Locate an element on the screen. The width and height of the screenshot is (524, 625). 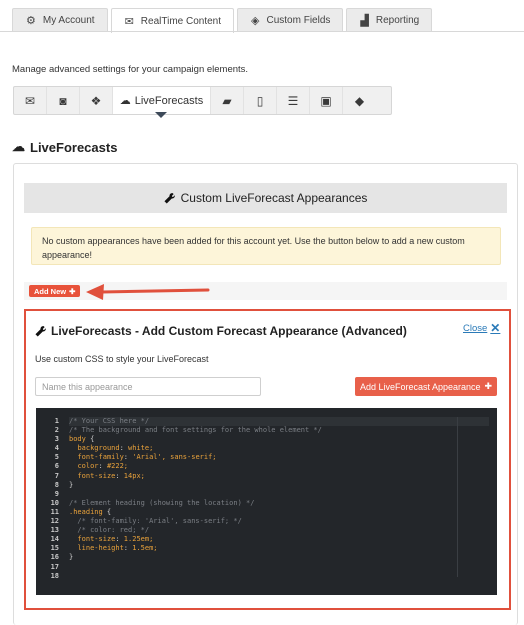
custom-appearances-header: Custom LiveForecast Appearances is located at coordinates (265, 198).